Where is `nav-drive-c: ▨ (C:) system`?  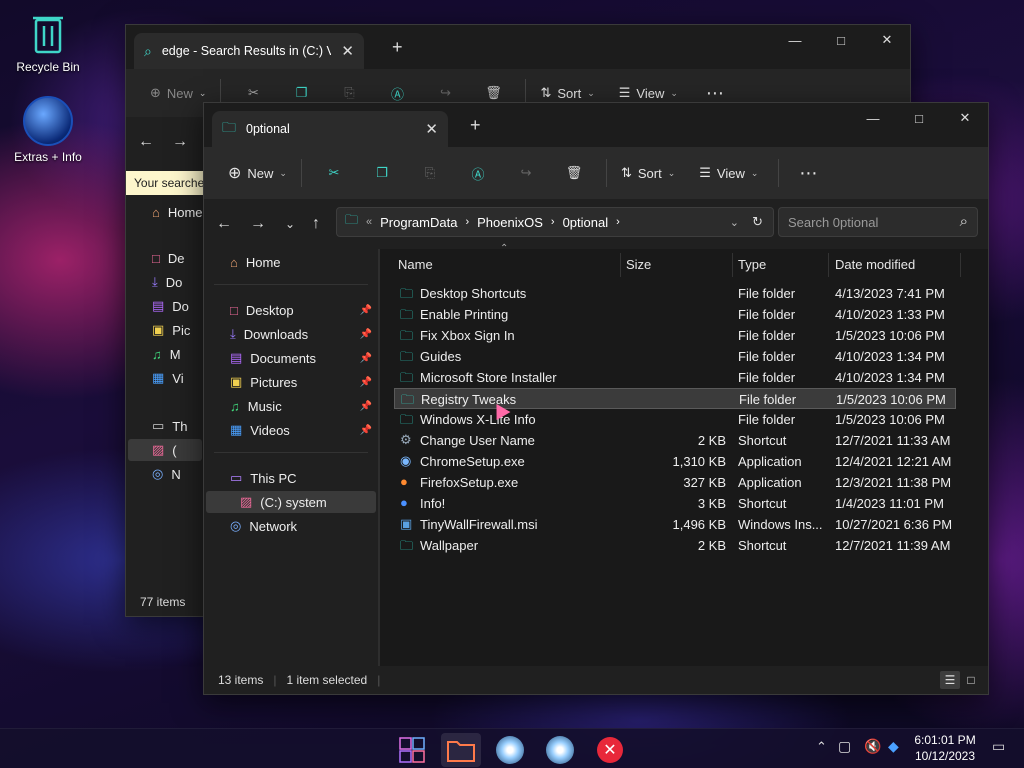
nav-drive-c: ▨ (C:) system is located at coordinates (291, 502).